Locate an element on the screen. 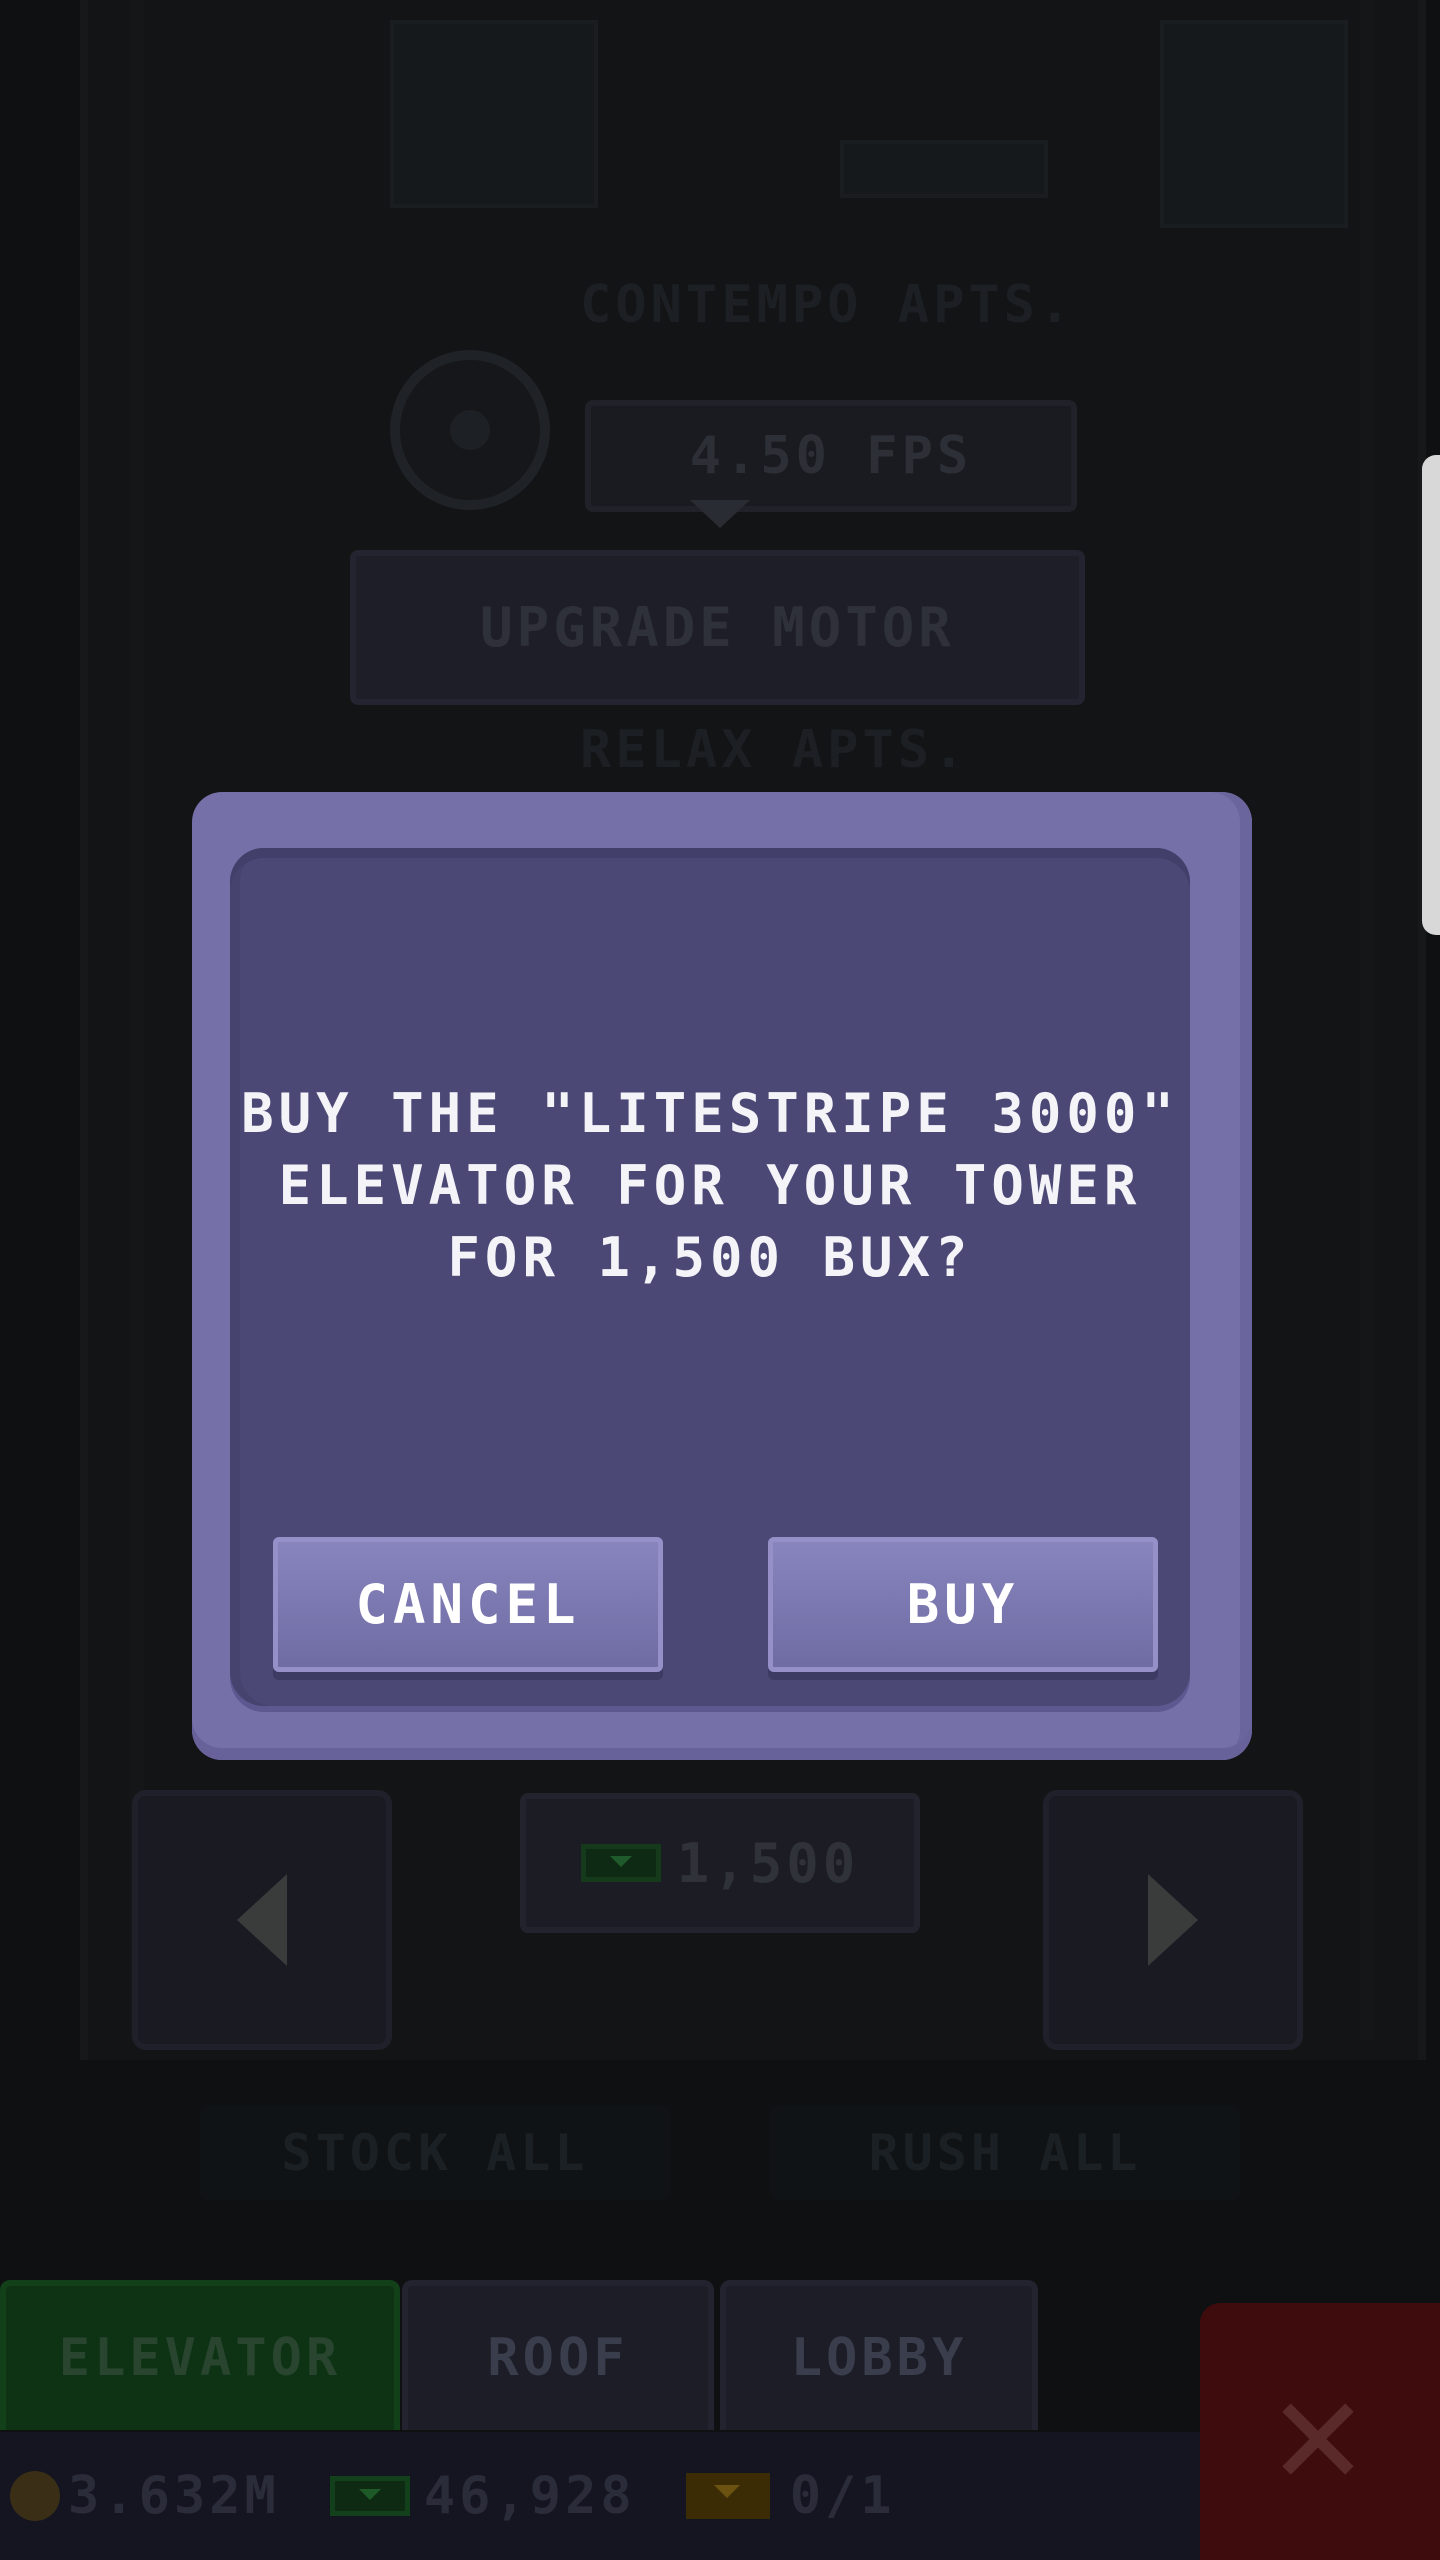 Image resolution: width=1440 pixels, height=2560 pixels. tab-lobby: LOBBY is located at coordinates (879, 2355).